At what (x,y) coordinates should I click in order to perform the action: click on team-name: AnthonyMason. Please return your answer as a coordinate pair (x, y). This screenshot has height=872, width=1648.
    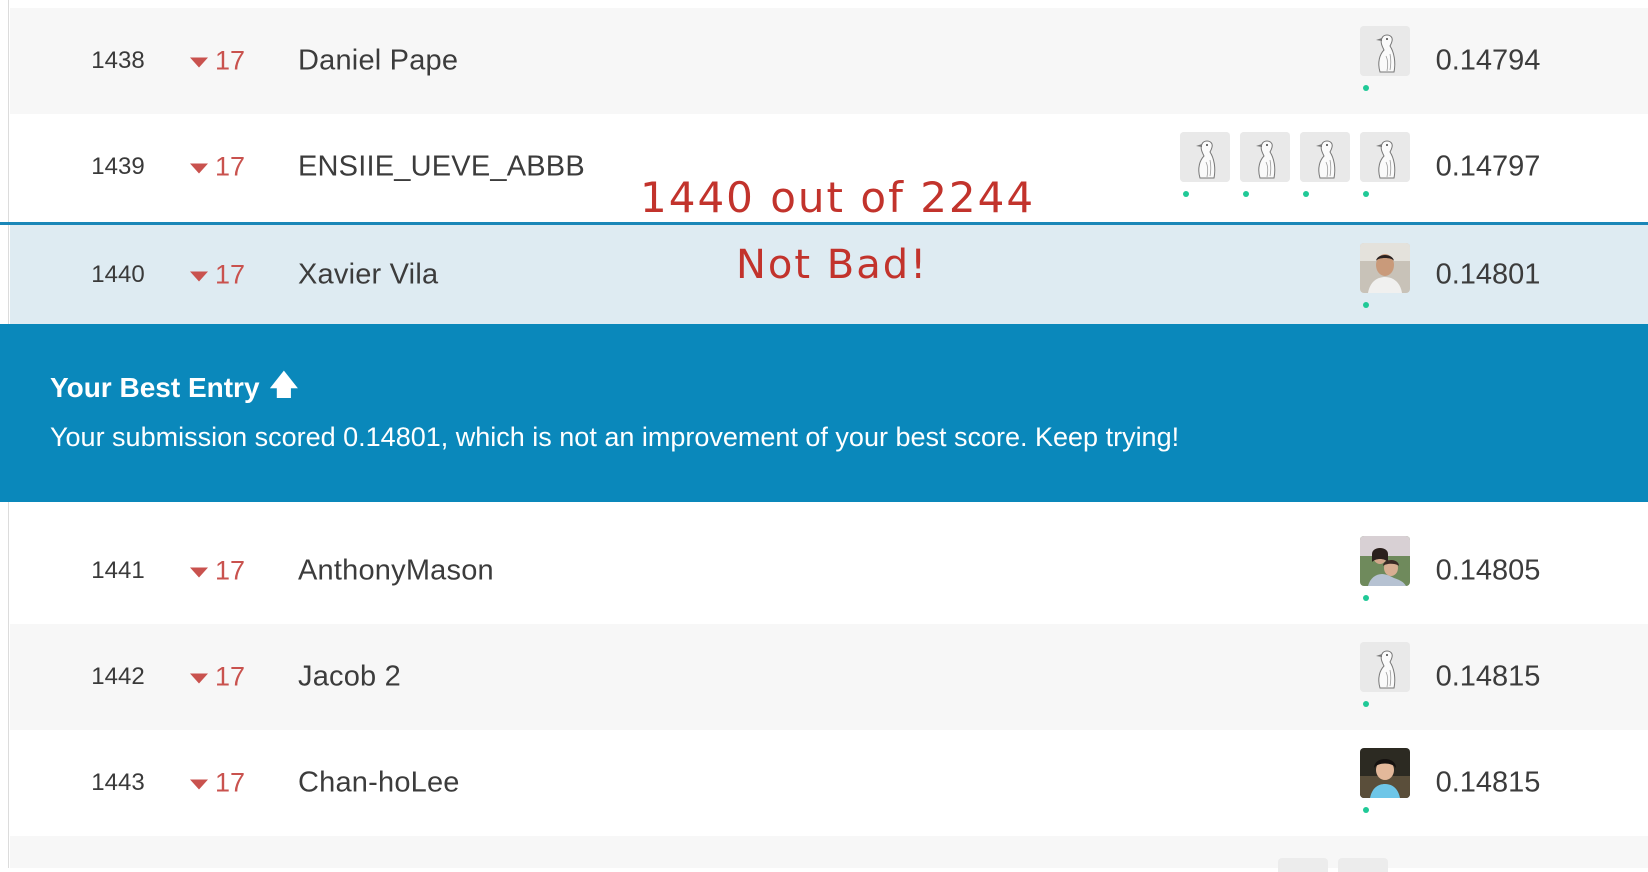
    Looking at the image, I should click on (396, 571).